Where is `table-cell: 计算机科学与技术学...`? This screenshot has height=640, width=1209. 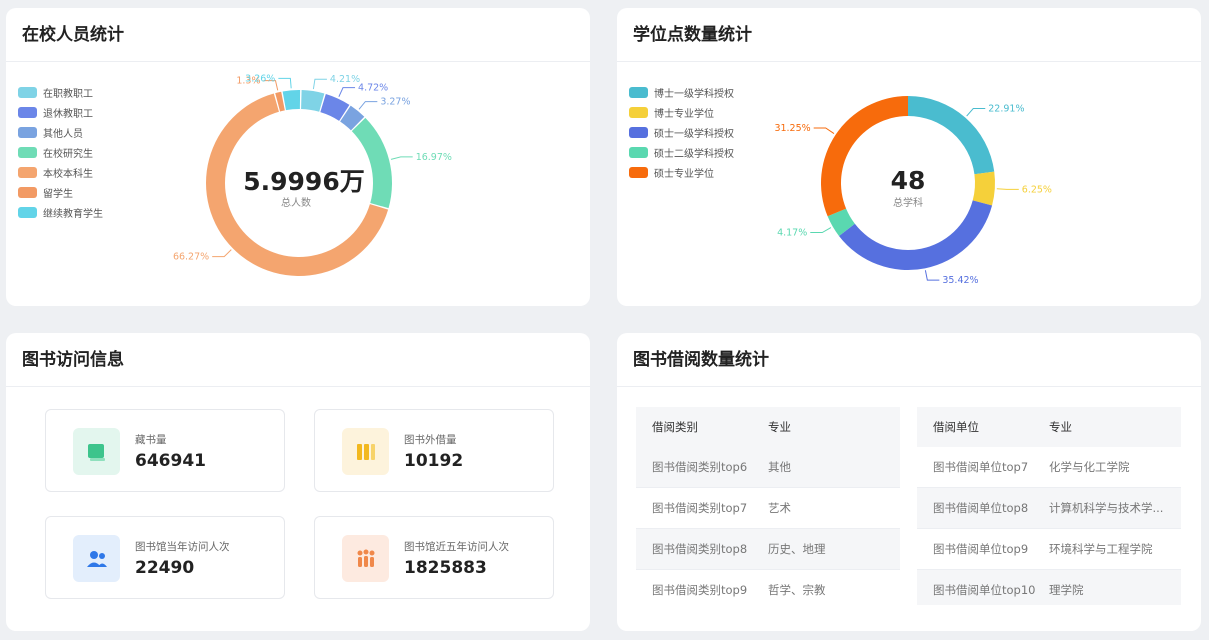 table-cell: 计算机科学与技术学... is located at coordinates (1106, 508).